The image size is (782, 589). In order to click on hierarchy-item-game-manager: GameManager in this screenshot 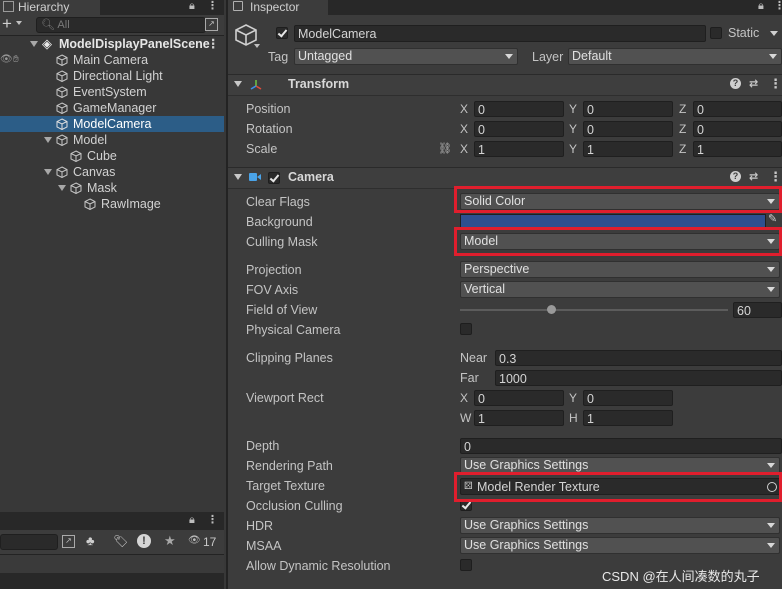, I will do `click(112, 108)`.